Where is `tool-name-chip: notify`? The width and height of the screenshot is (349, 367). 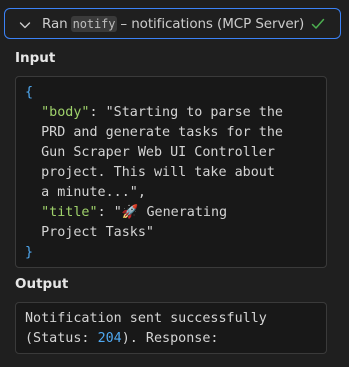
tool-name-chip: notify is located at coordinates (94, 23).